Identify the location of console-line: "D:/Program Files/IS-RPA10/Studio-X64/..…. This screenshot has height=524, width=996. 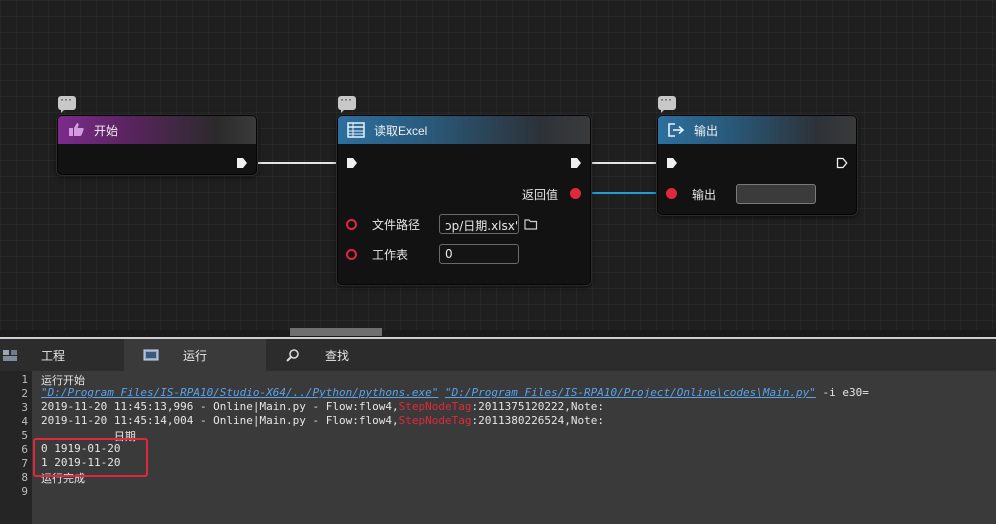
(455, 392).